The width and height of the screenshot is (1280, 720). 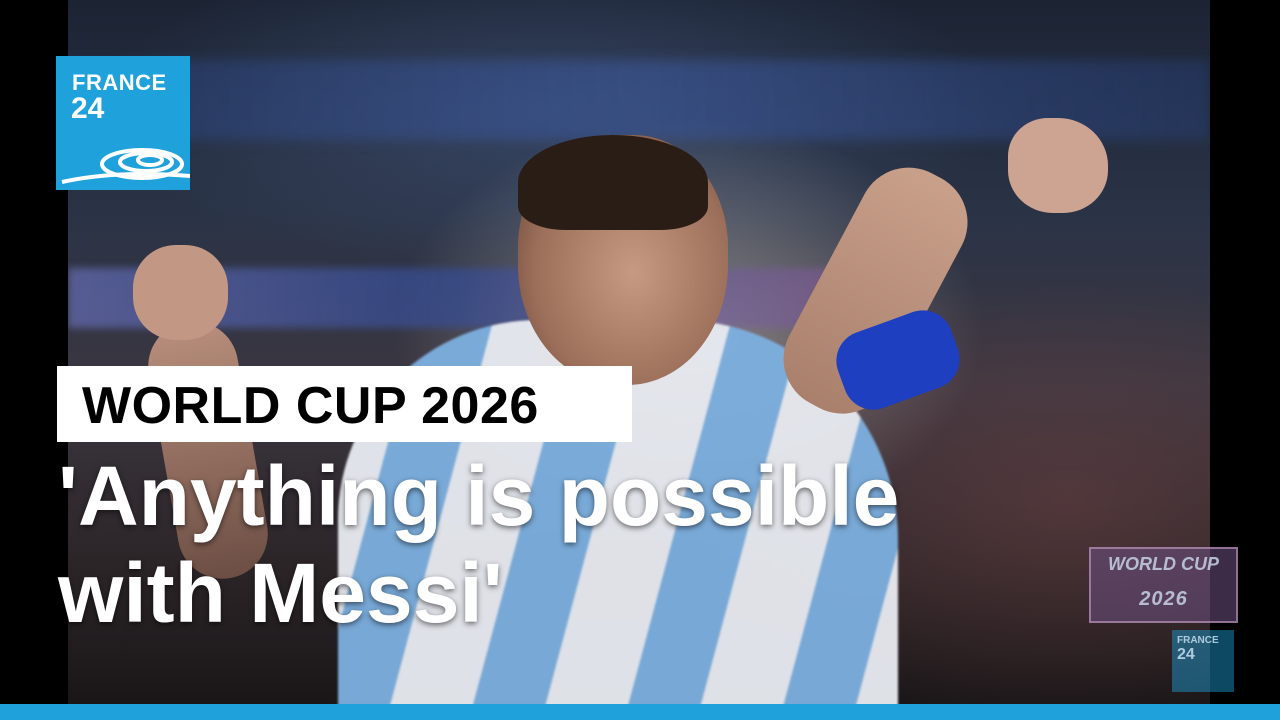 What do you see at coordinates (1163, 599) in the screenshot?
I see `badge-line2: 2026` at bounding box center [1163, 599].